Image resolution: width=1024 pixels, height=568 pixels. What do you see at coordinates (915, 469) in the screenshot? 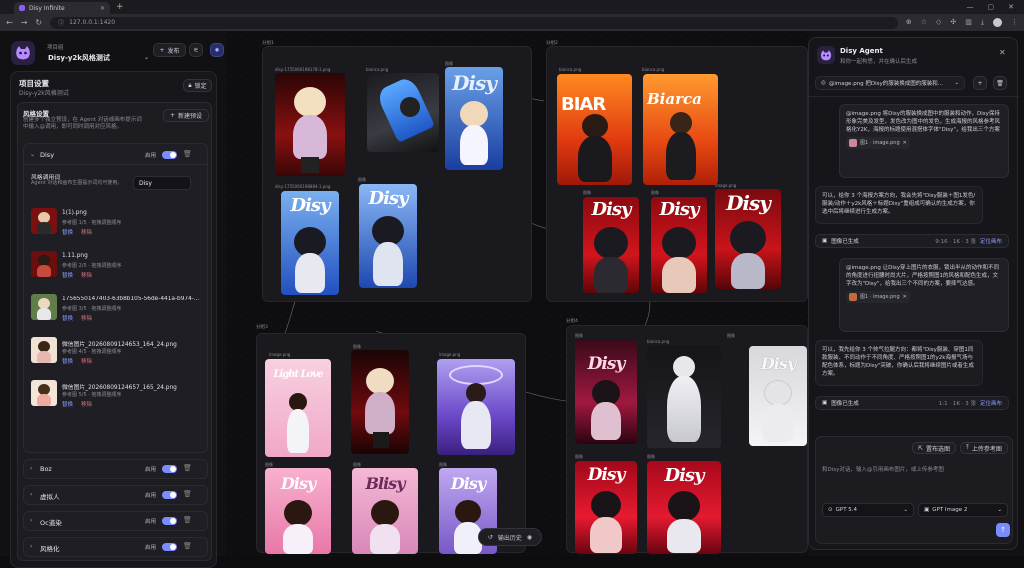
I see `message-input: 和Disy对话，输入@引用画布图片，或上传参考图` at bounding box center [915, 469].